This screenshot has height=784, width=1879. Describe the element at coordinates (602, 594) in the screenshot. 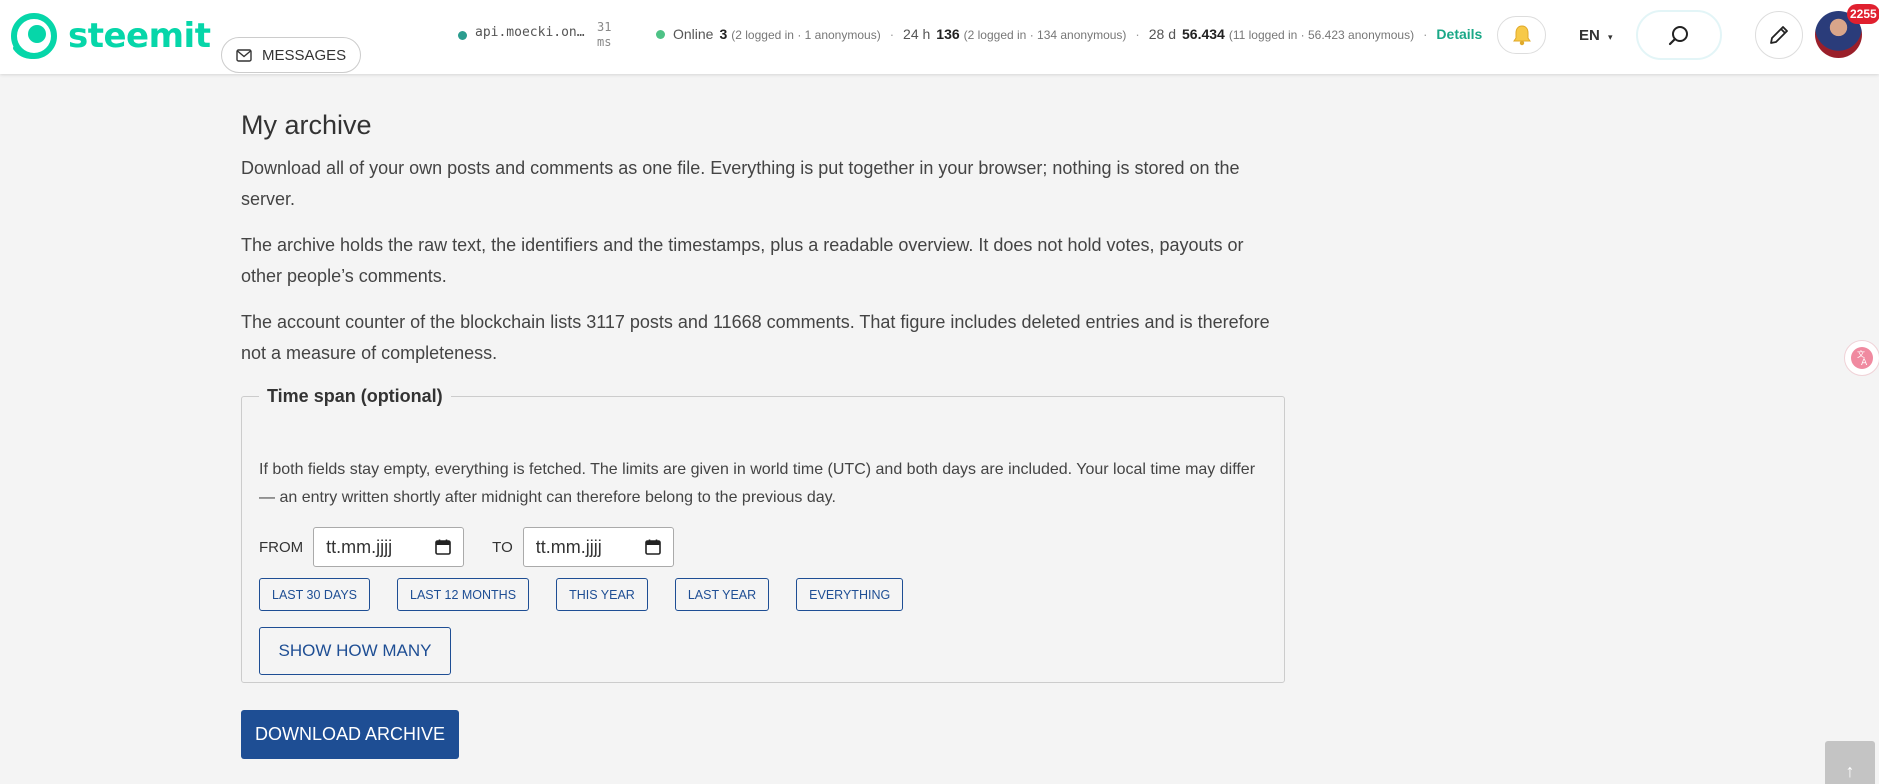

I see `preset-this-year-button: THIS YEAR` at that location.